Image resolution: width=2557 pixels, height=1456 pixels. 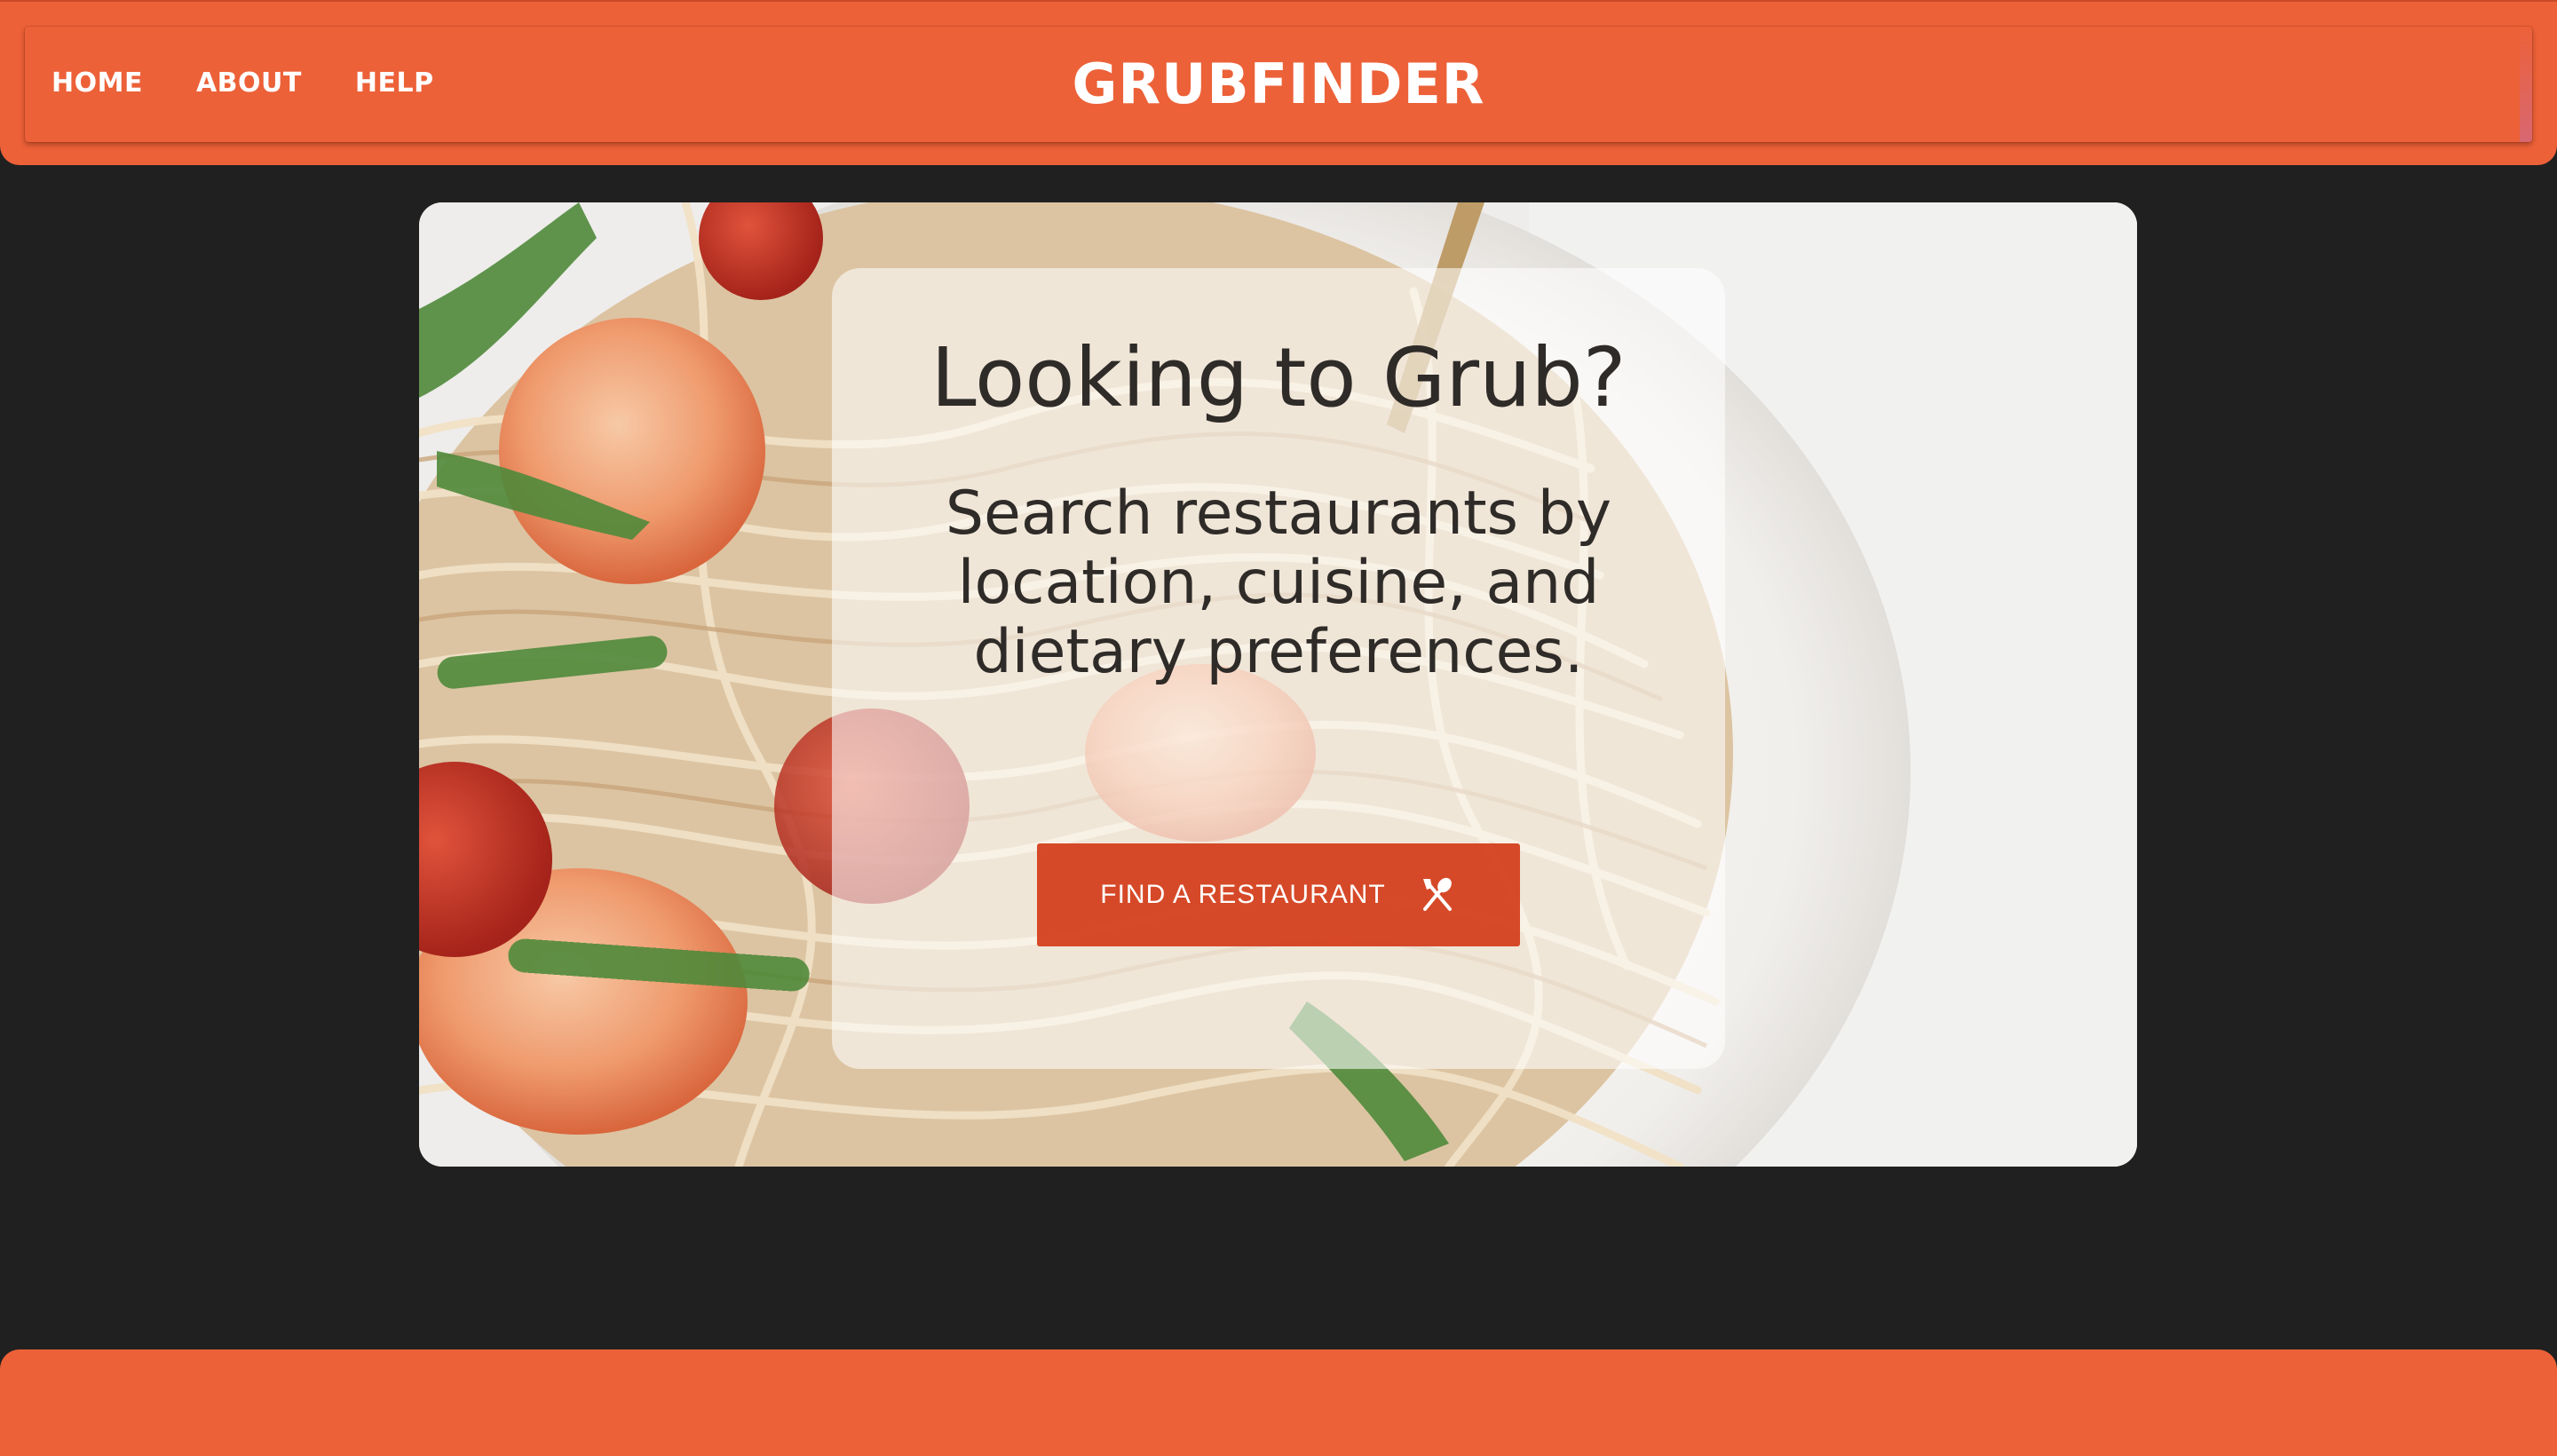 I want to click on site-logo-title: GRUBFINDER, so click(x=1278, y=83).